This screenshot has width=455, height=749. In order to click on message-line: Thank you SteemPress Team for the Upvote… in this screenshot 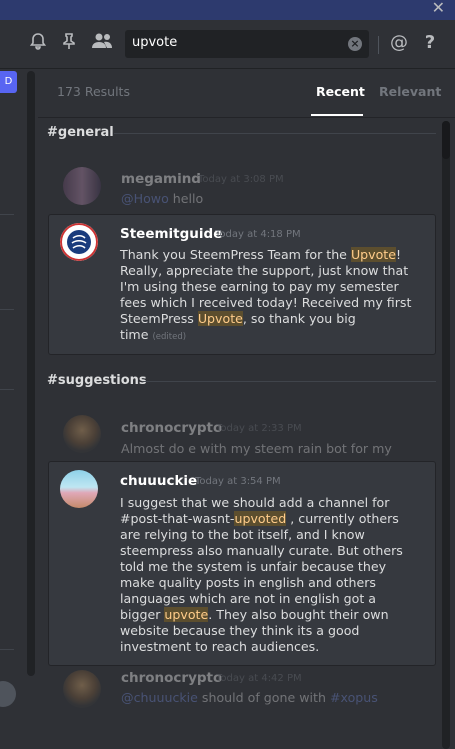, I will do `click(261, 254)`.